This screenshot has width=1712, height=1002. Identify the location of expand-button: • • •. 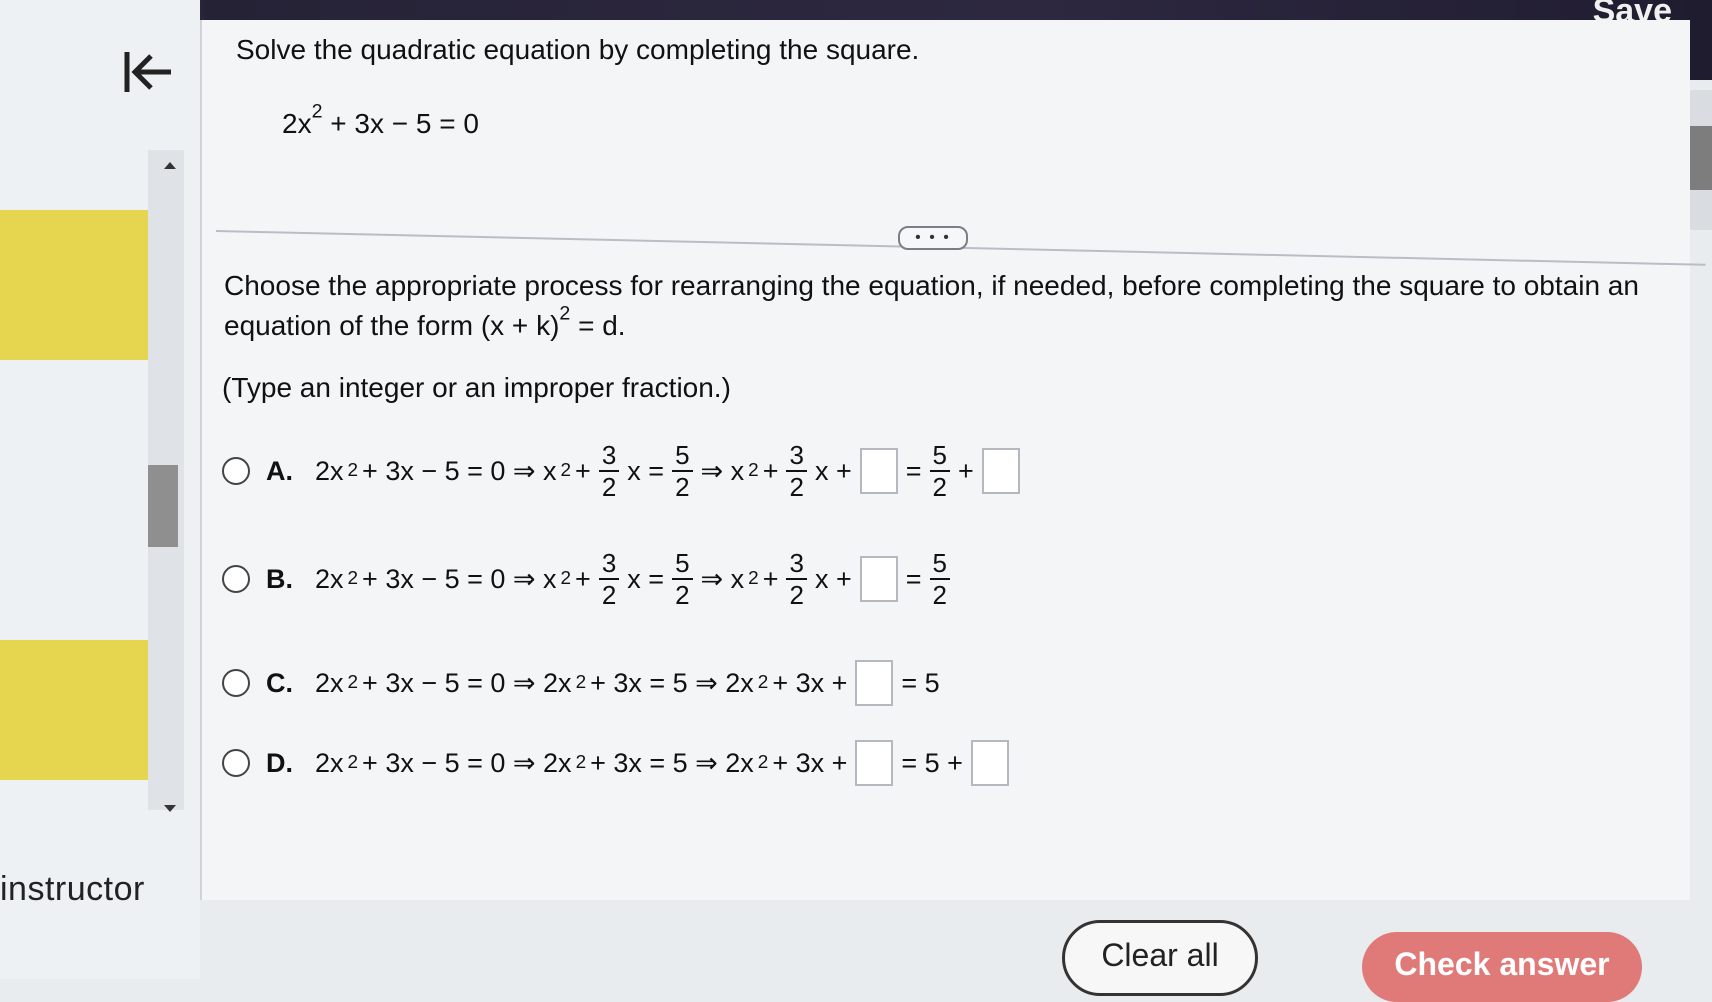
(933, 238).